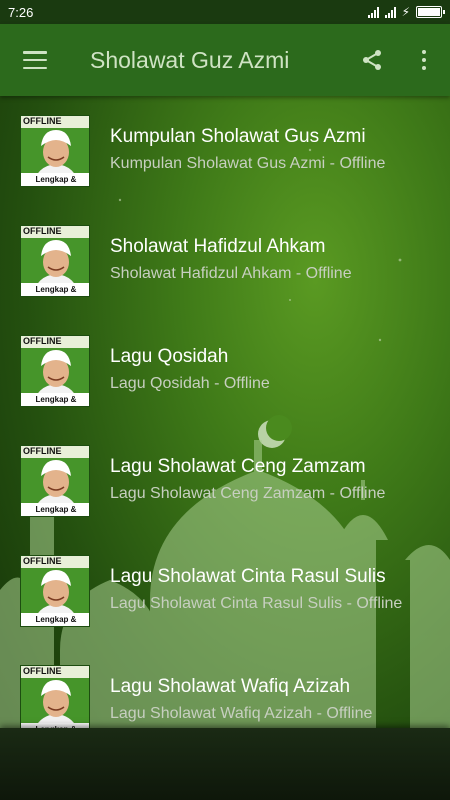 This screenshot has width=450, height=800. I want to click on menu-button, so click(35, 60).